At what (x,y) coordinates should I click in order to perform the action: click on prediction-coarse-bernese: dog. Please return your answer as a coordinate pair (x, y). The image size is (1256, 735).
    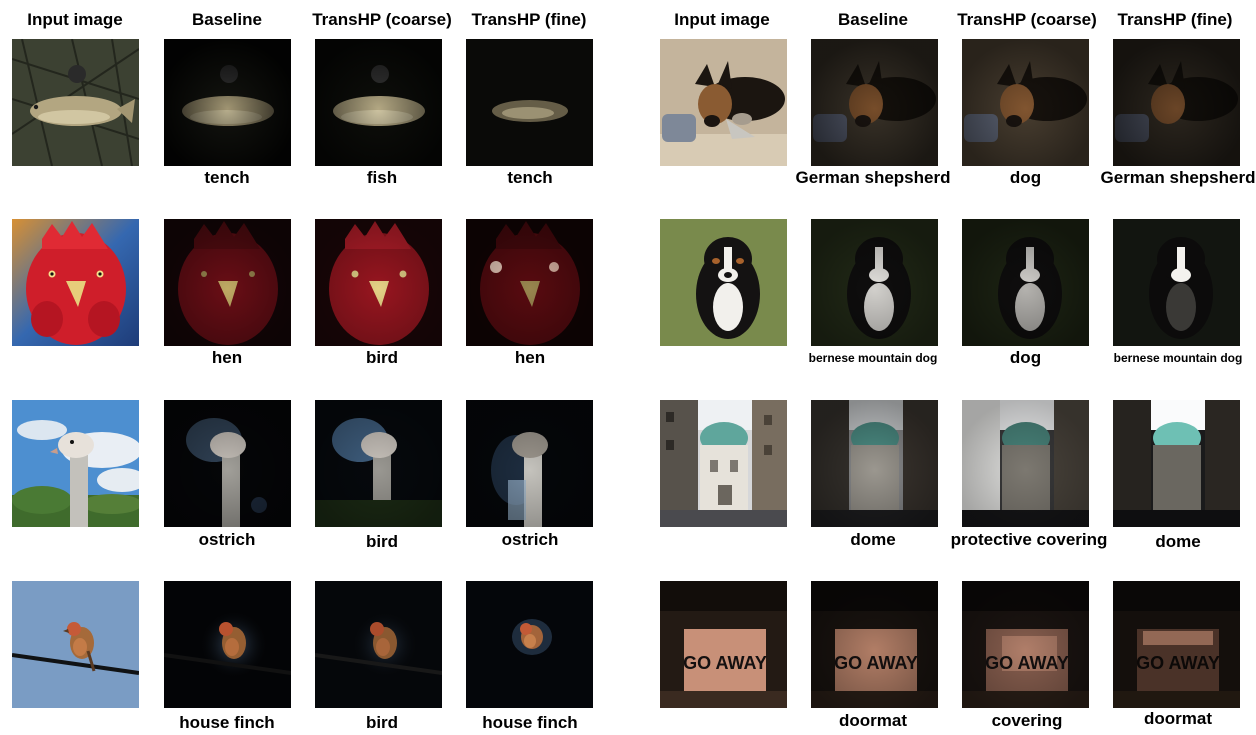
    Looking at the image, I should click on (1025, 357).